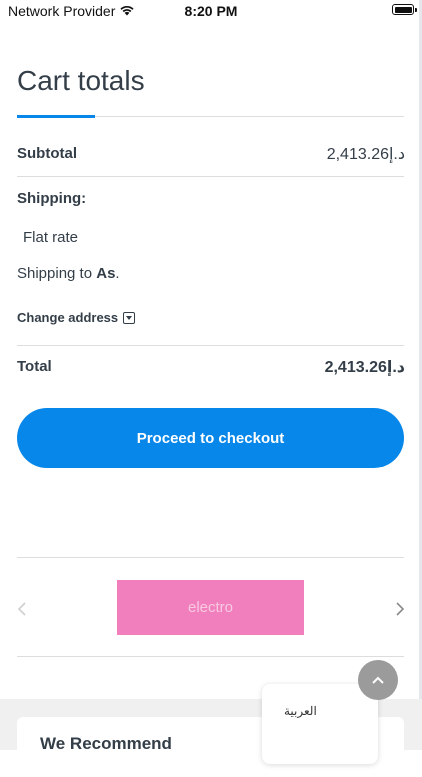  I want to click on brand-name: electro, so click(210, 607).